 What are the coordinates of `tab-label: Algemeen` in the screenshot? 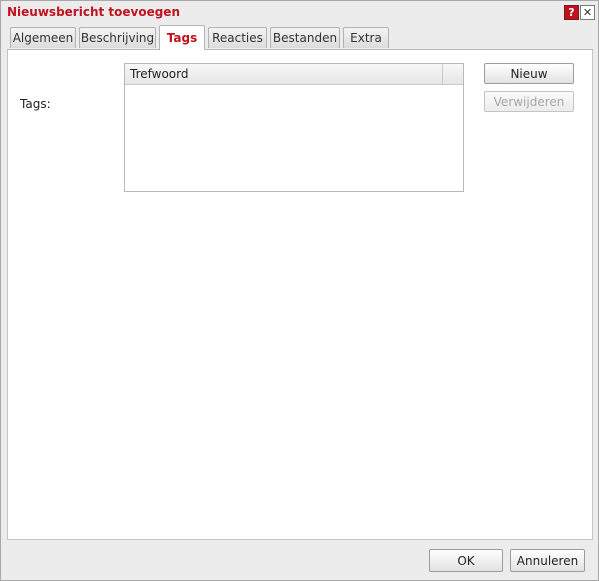 It's located at (43, 38).